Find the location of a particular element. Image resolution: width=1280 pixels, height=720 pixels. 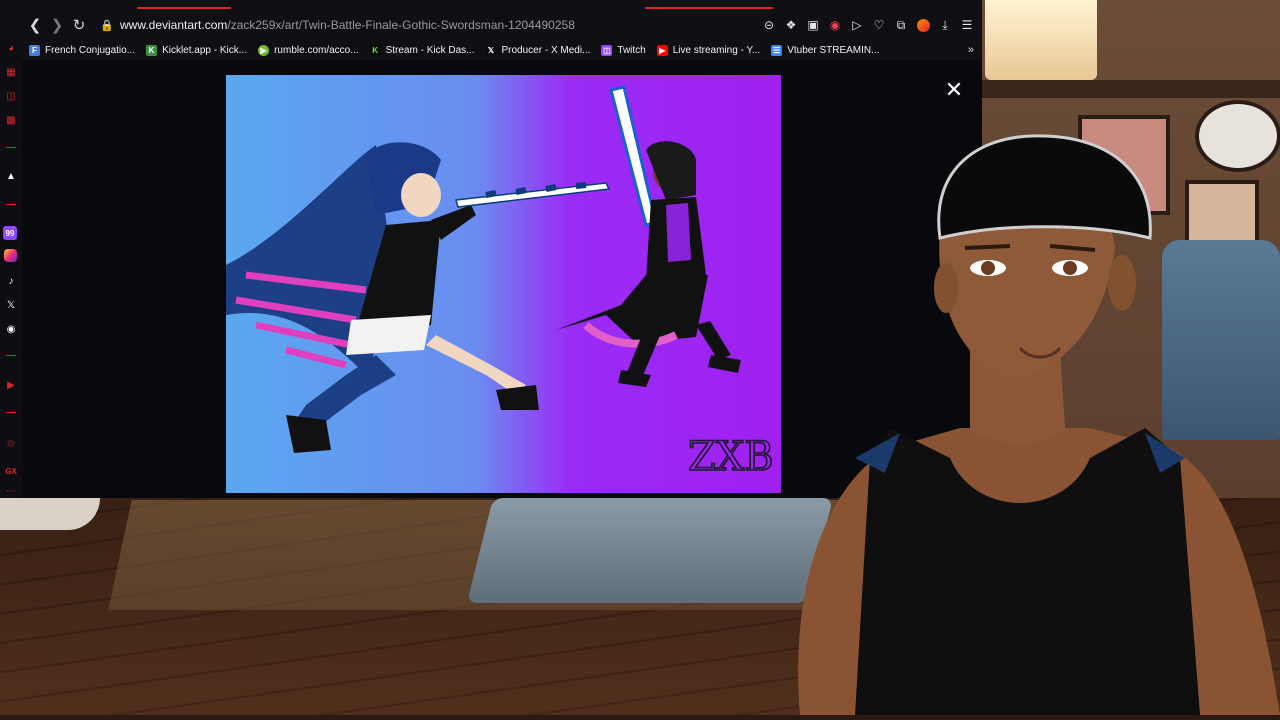

snapshot-icon: ▣ is located at coordinates (813, 25).